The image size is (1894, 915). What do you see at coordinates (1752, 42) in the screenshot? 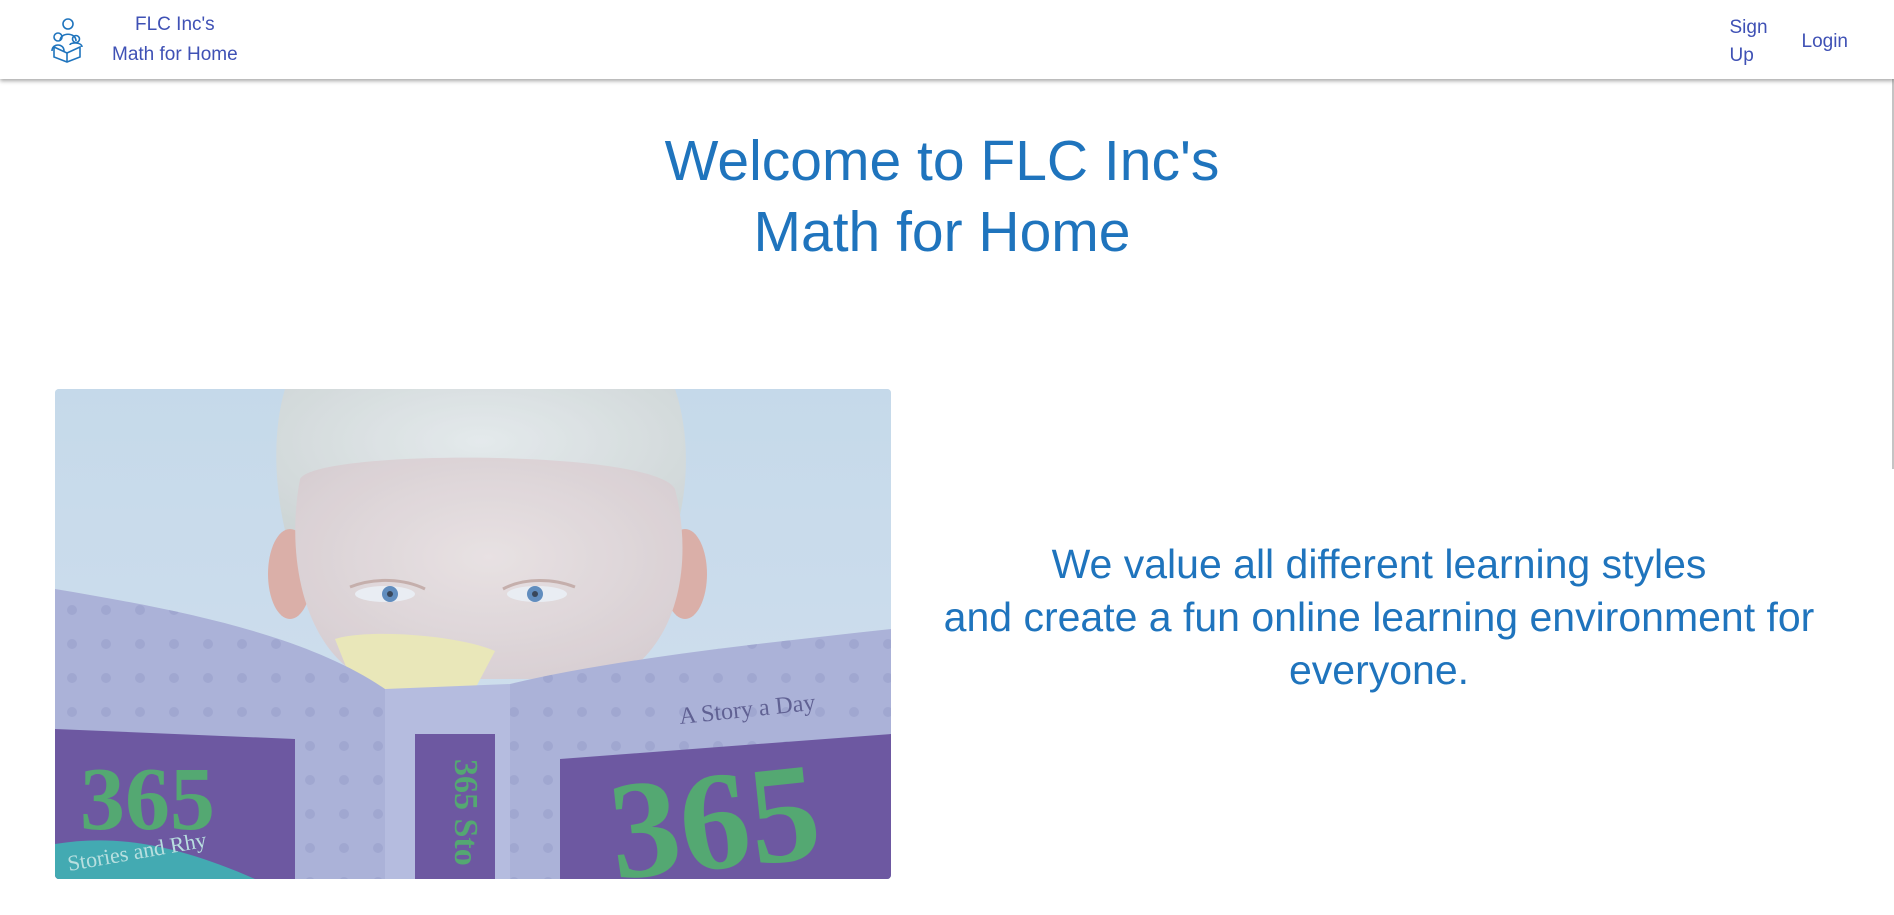
I see `signup-link: Sign Up` at bounding box center [1752, 42].